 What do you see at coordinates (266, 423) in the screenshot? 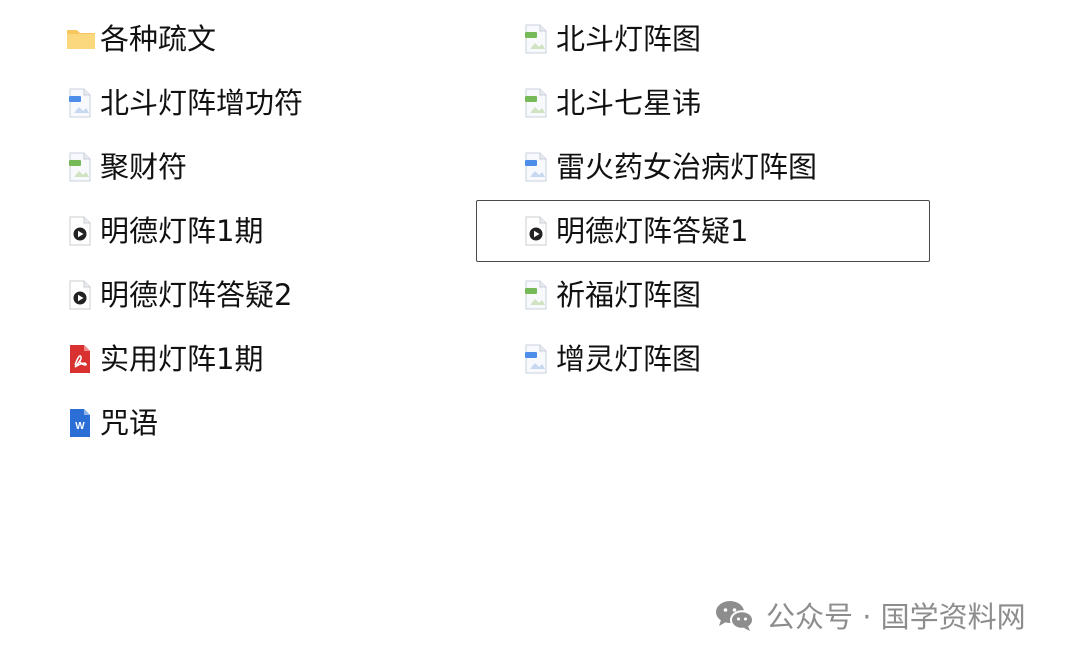
I see `file-item: W 咒语` at bounding box center [266, 423].